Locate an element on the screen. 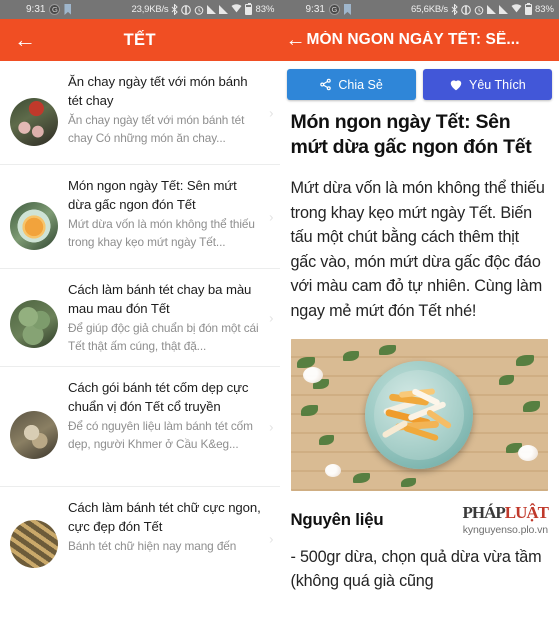 This screenshot has height=621, width=559. left-status-bar: 9:31 G 23,9KB/s 83% is located at coordinates (140, 9).